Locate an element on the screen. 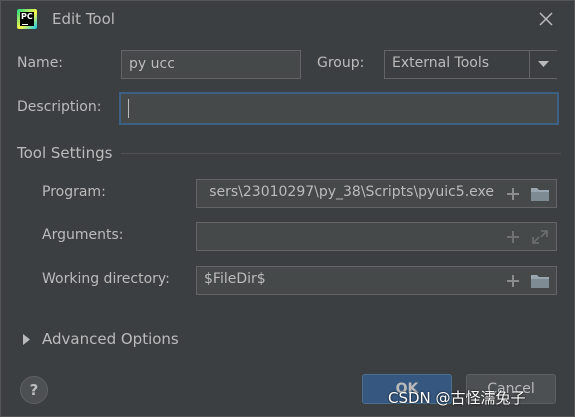 This screenshot has height=417, width=575. arguments-label: Arguments: is located at coordinates (83, 235).